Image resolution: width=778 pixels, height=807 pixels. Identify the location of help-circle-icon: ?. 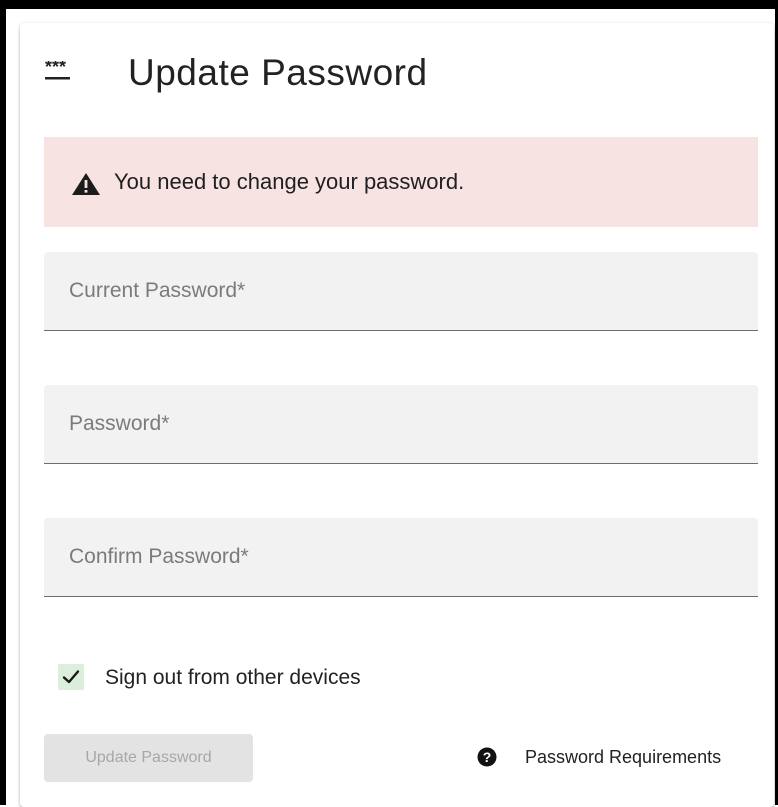
(487, 757).